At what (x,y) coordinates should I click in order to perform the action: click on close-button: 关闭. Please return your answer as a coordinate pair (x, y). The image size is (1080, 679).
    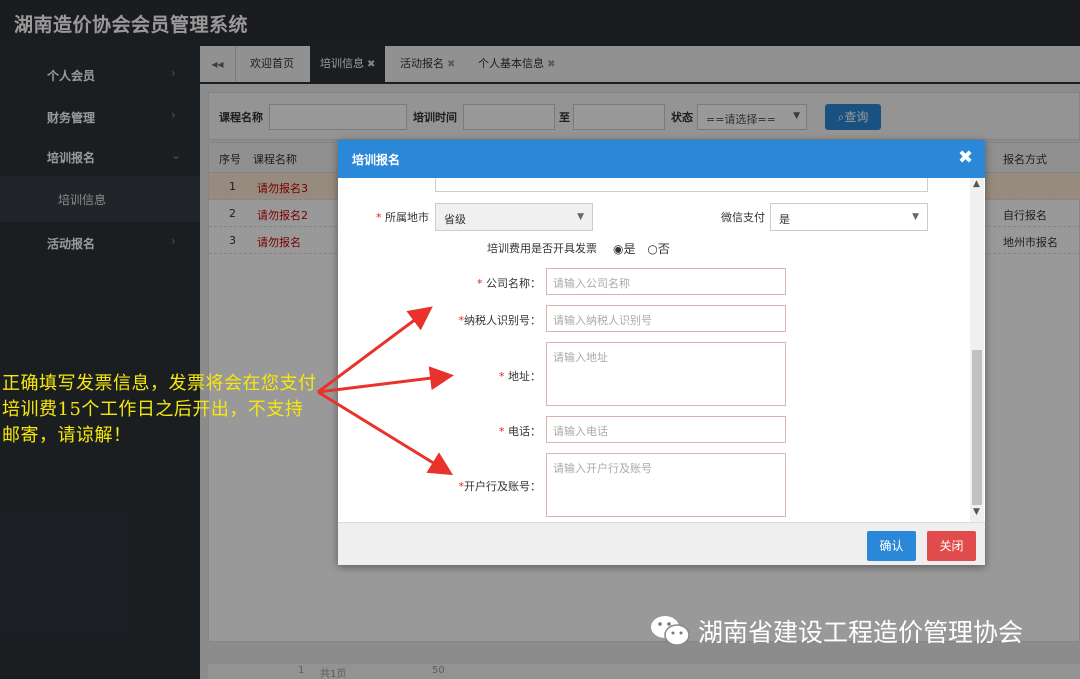
    Looking at the image, I should click on (951, 546).